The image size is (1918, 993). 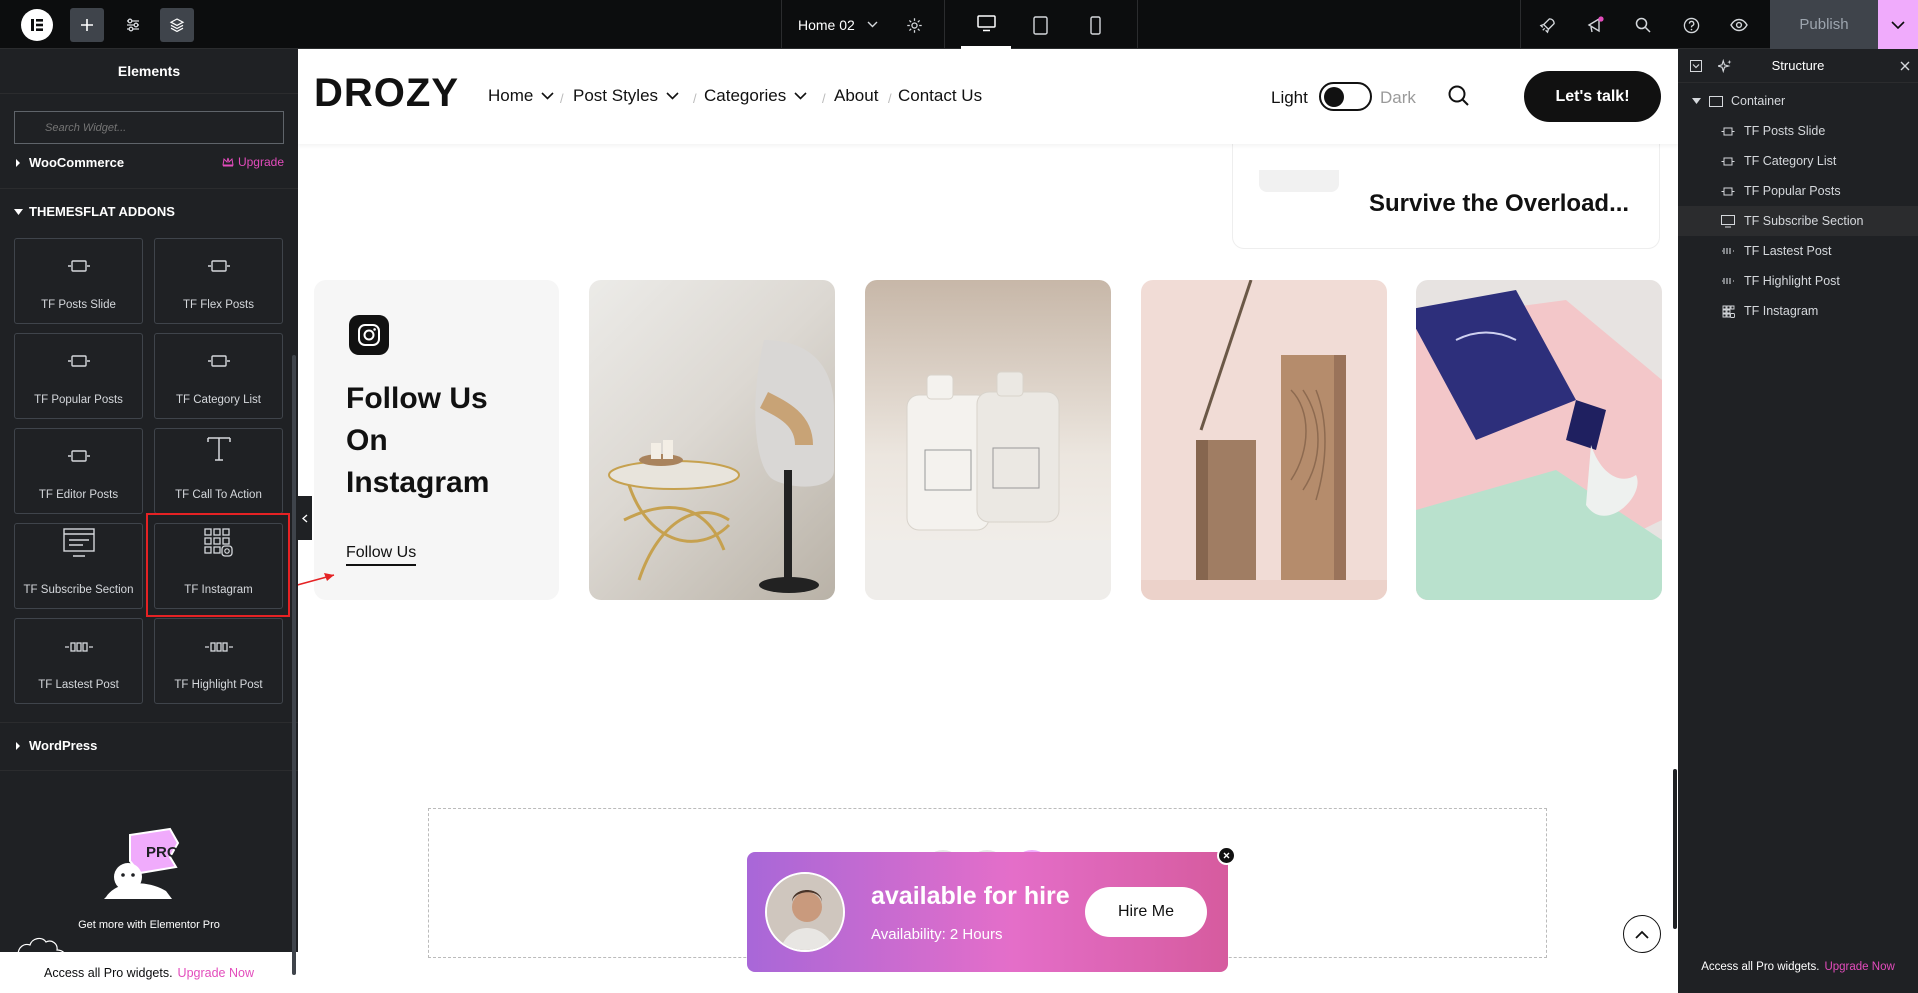 I want to click on instagram-widget-highlight, so click(x=218, y=565).